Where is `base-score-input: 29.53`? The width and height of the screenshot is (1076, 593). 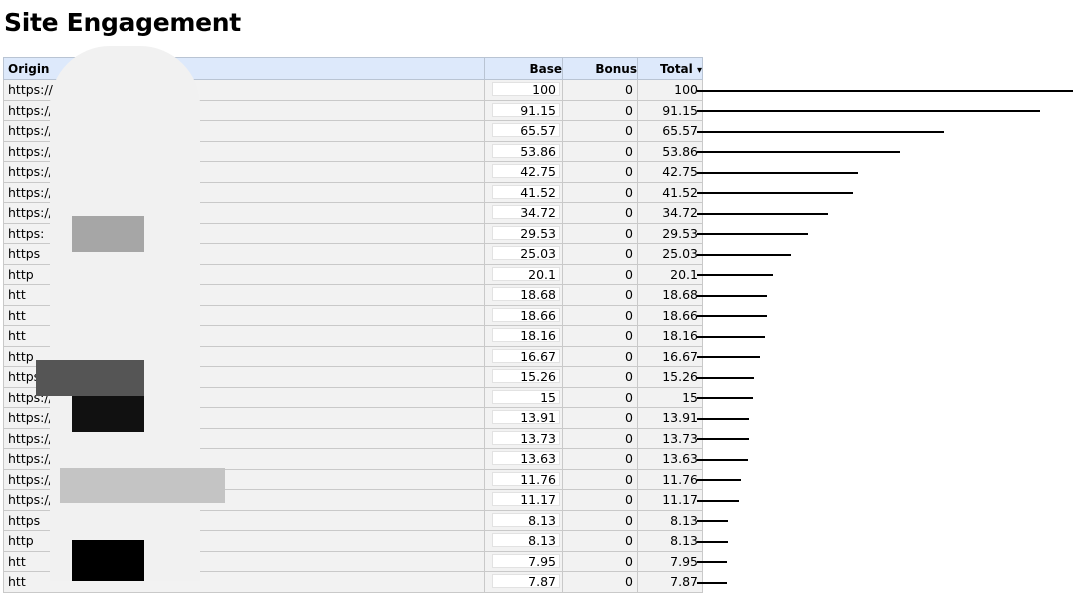 base-score-input: 29.53 is located at coordinates (526, 232).